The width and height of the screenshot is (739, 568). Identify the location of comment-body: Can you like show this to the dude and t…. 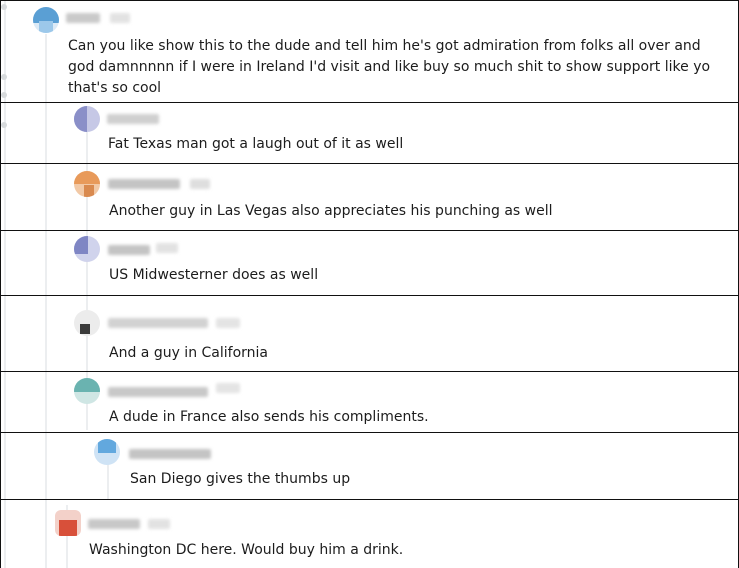
(389, 67).